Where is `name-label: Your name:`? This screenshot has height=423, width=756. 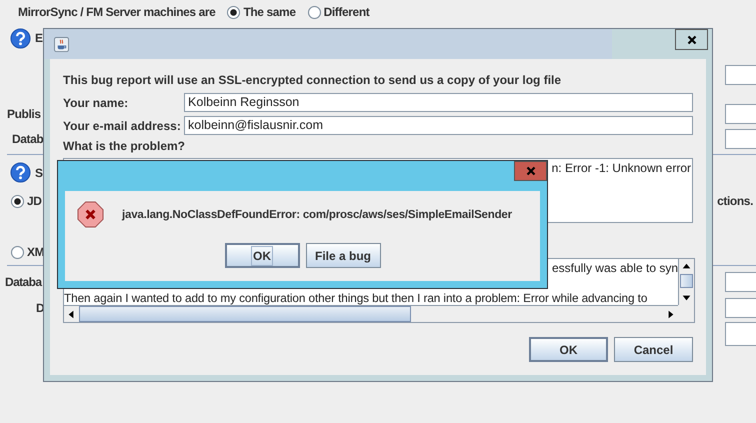
name-label: Your name: is located at coordinates (96, 103).